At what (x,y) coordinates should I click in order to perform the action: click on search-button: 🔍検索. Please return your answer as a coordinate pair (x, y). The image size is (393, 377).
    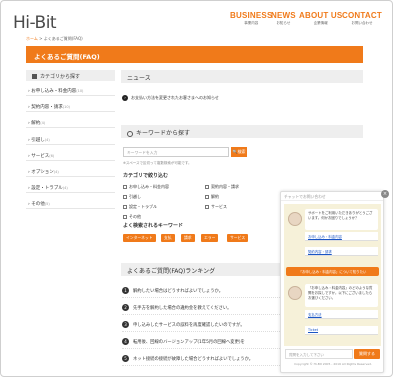
    Looking at the image, I should click on (239, 152).